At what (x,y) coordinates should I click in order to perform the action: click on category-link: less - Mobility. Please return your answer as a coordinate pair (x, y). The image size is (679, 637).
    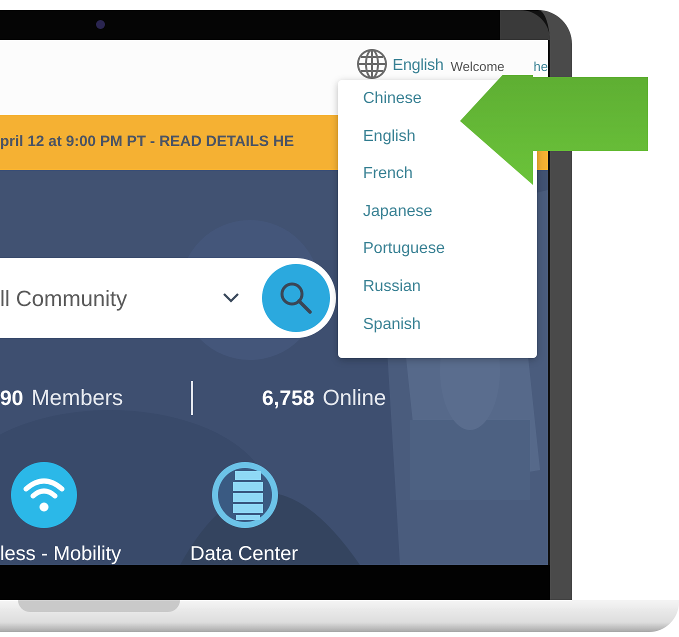
    Looking at the image, I should click on (61, 552).